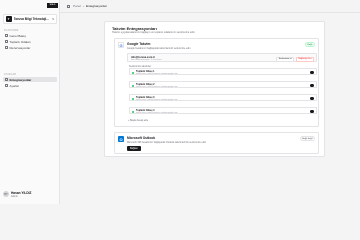  I want to click on topbar: Panel › Entegrasyonlar, so click(210, 6).